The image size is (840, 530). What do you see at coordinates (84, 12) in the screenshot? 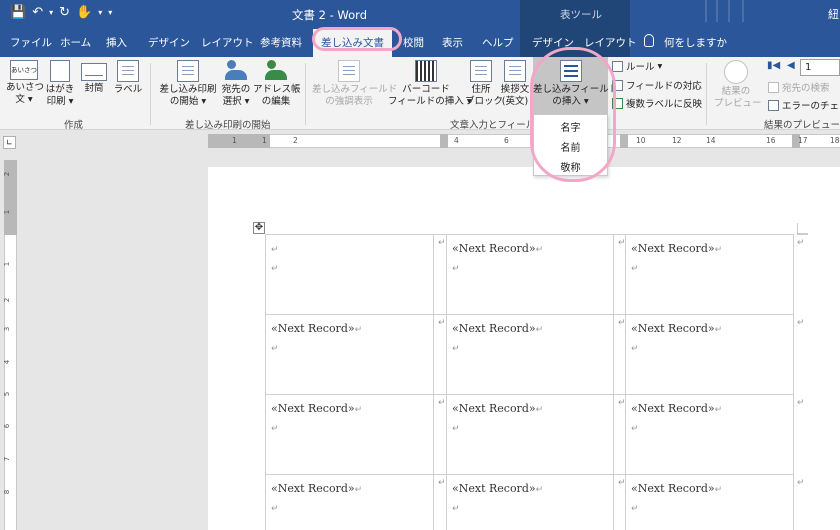
I see `touch-mode-icon: ✋` at bounding box center [84, 12].